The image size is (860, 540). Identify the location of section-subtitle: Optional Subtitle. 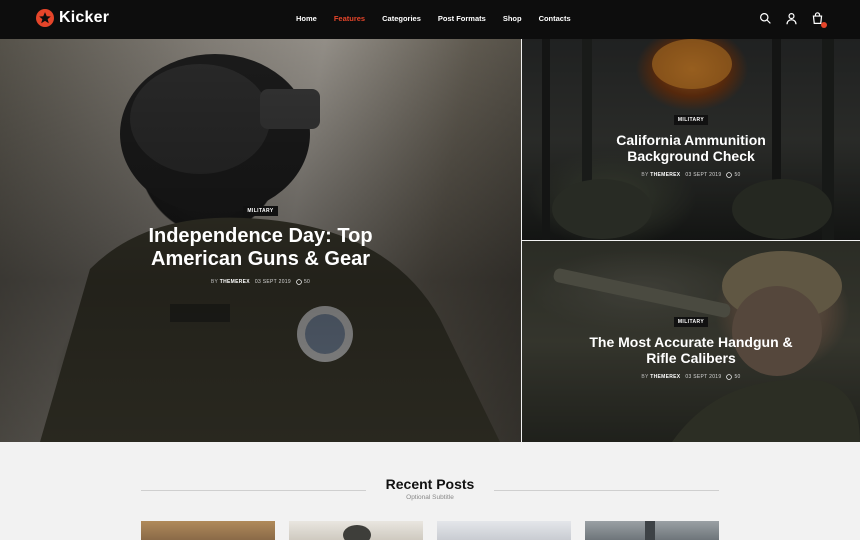
(430, 497).